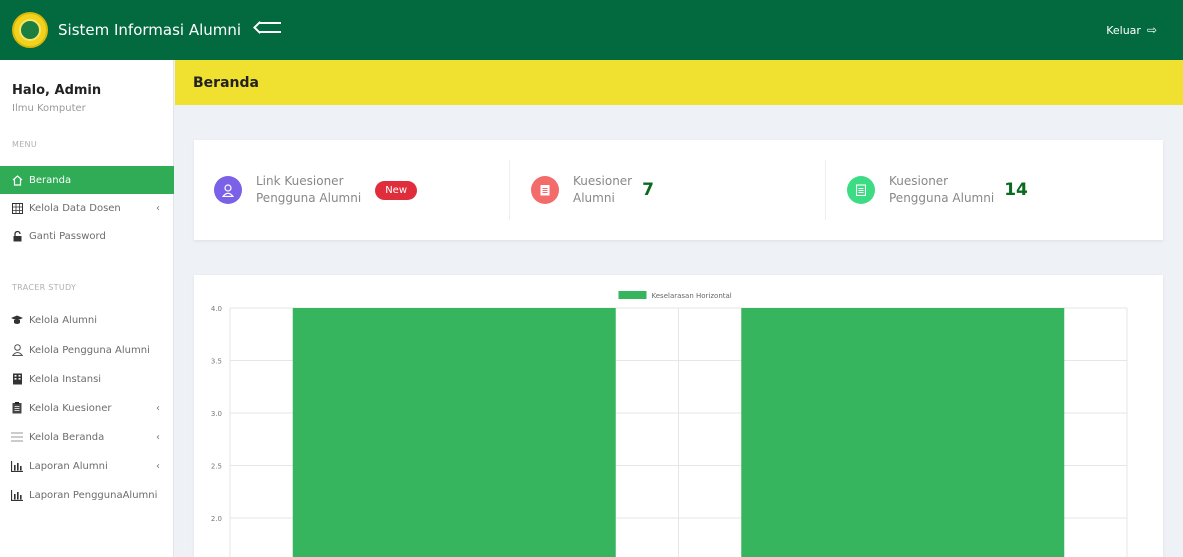  Describe the element at coordinates (68, 466) in the screenshot. I see `sidebar-item-label: Laporan Alumni` at that location.